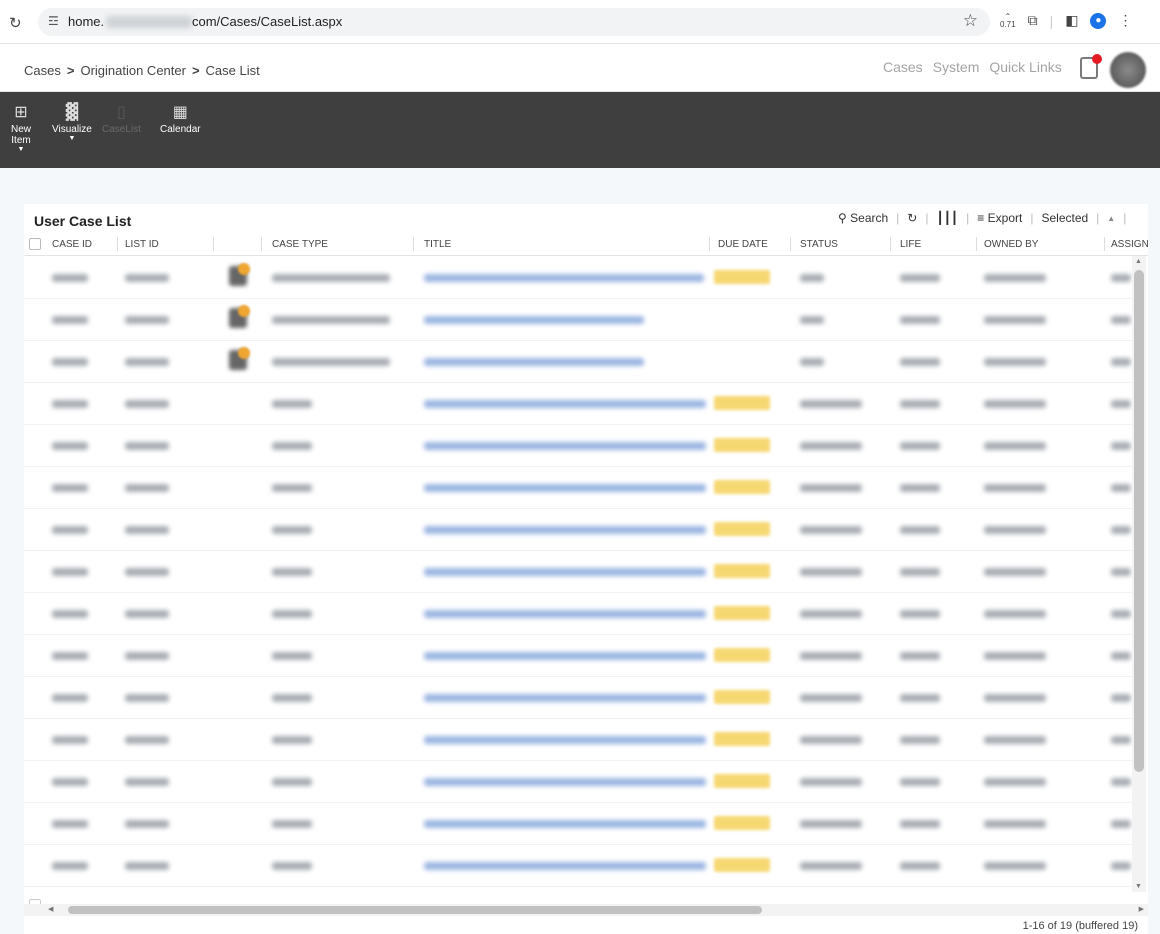  Describe the element at coordinates (1128, 70) in the screenshot. I see `avatar` at that location.